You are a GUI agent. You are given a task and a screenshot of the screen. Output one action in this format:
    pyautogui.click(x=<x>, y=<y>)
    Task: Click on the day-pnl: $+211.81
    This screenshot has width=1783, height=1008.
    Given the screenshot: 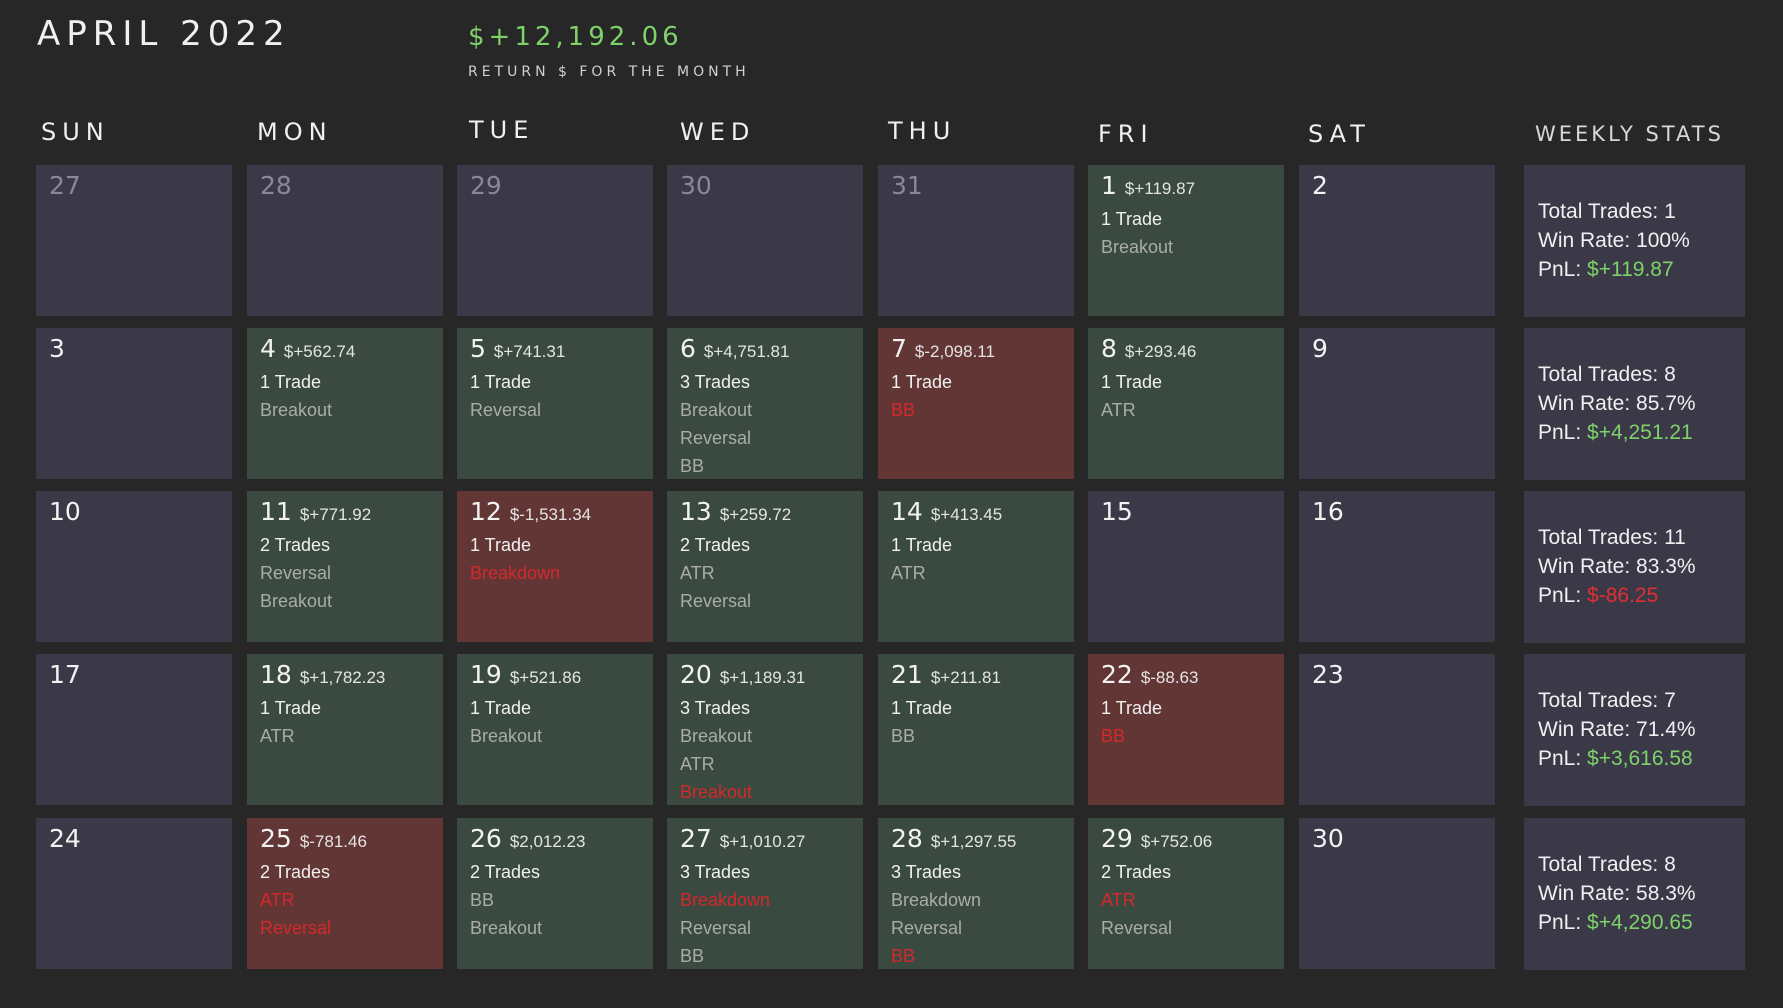 What is the action you would take?
    pyautogui.click(x=965, y=677)
    